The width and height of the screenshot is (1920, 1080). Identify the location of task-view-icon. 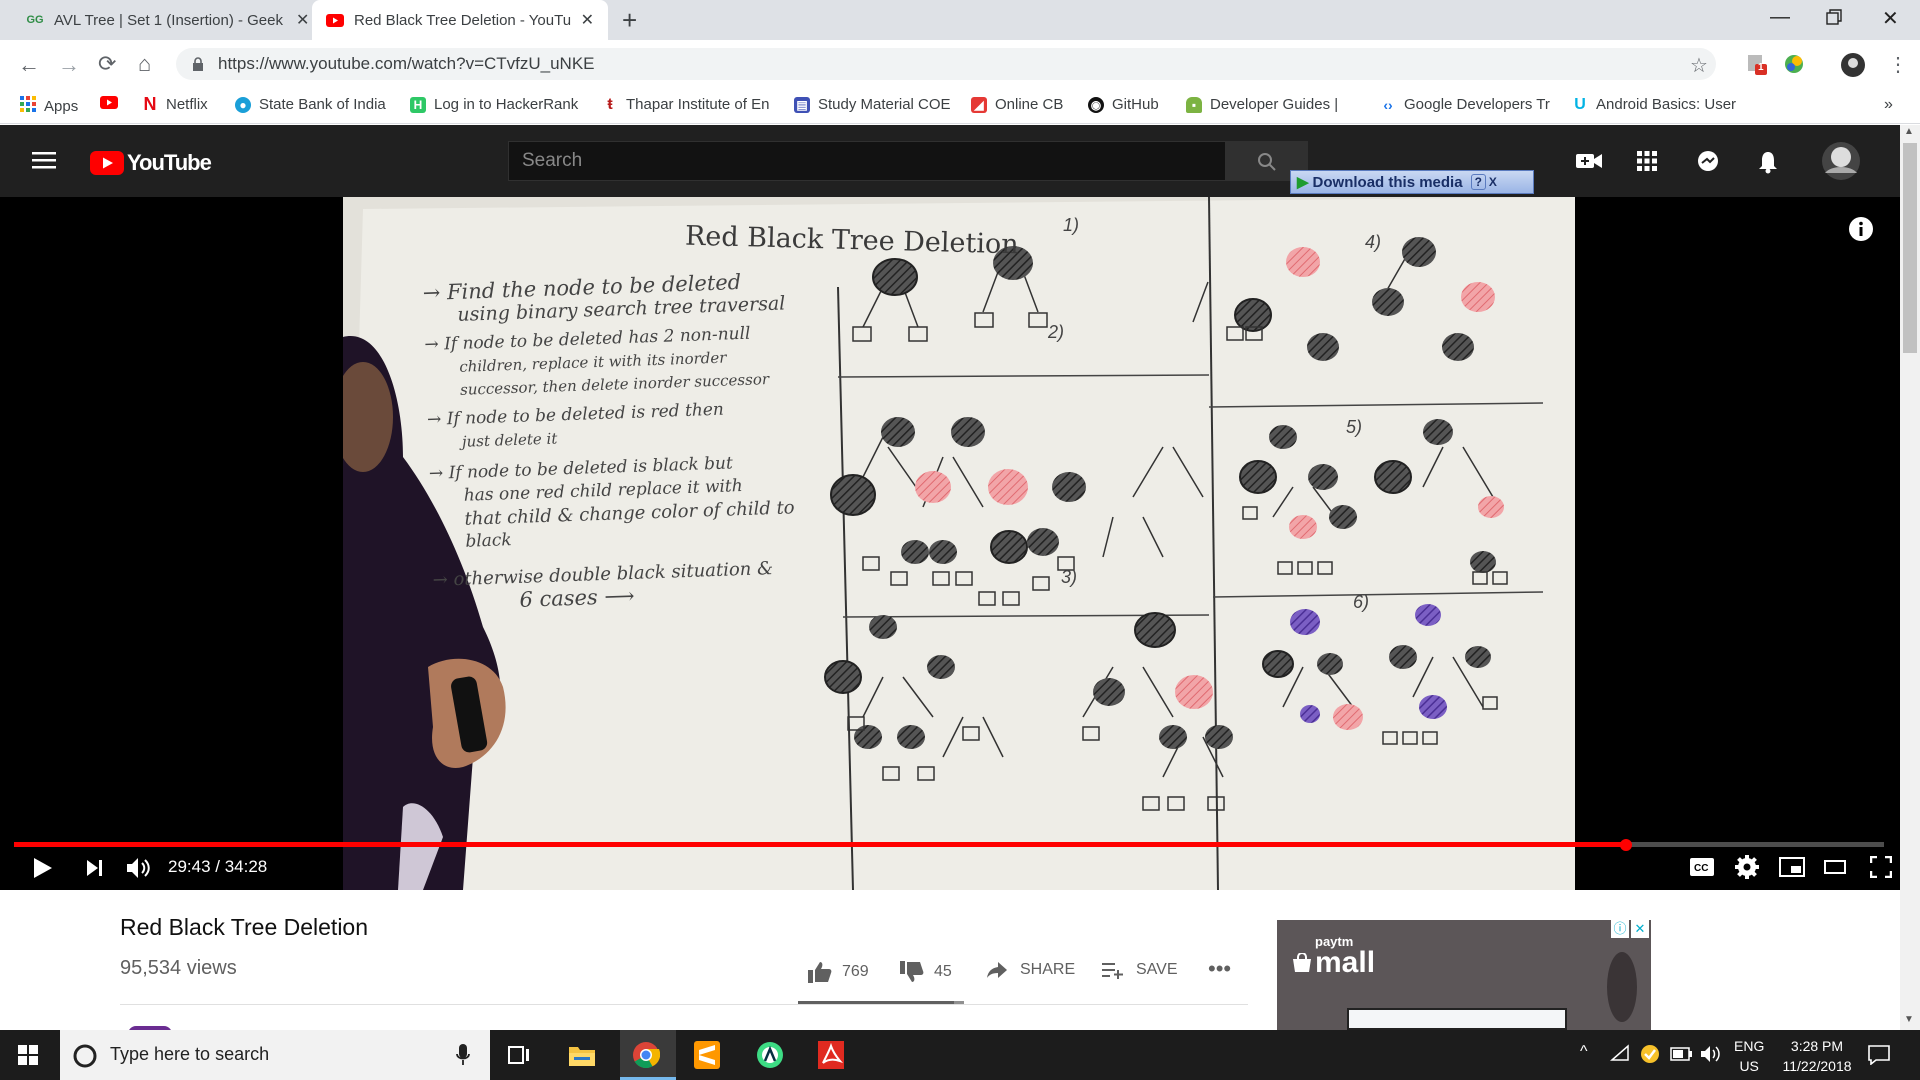
(519, 1057).